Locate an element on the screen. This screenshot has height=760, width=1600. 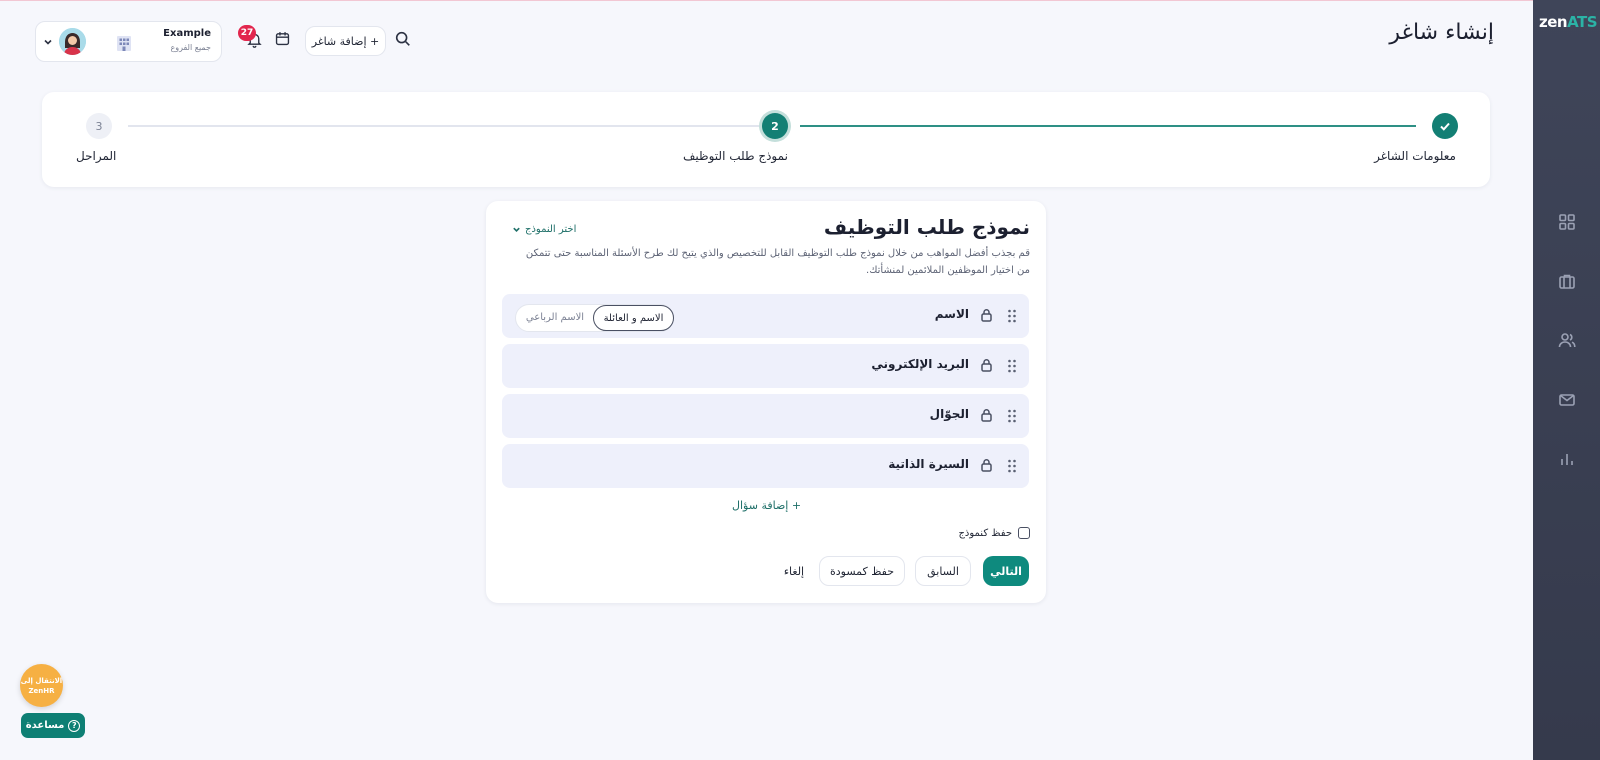
users-icon is located at coordinates (1567, 340).